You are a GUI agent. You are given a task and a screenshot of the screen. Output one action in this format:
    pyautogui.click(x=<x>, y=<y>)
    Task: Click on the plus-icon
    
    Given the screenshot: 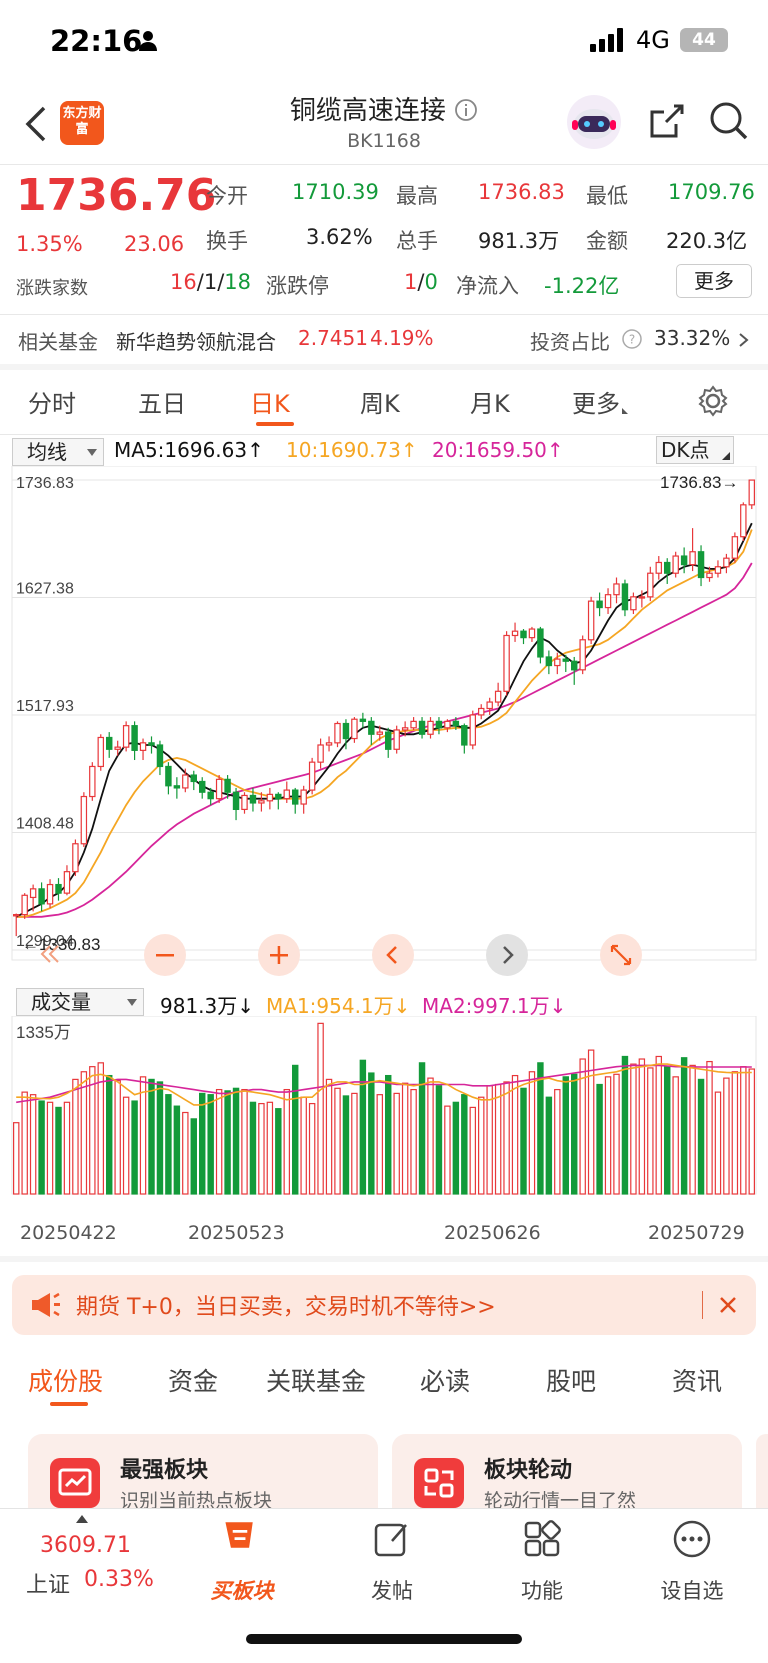 What is the action you would take?
    pyautogui.click(x=279, y=955)
    